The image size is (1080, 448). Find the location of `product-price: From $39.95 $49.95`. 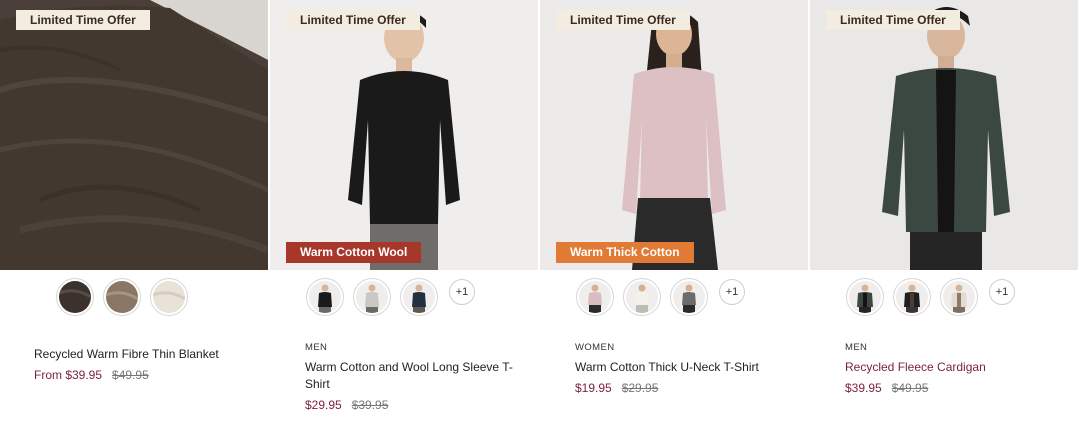

product-price: From $39.95 $49.95 is located at coordinates (144, 375).